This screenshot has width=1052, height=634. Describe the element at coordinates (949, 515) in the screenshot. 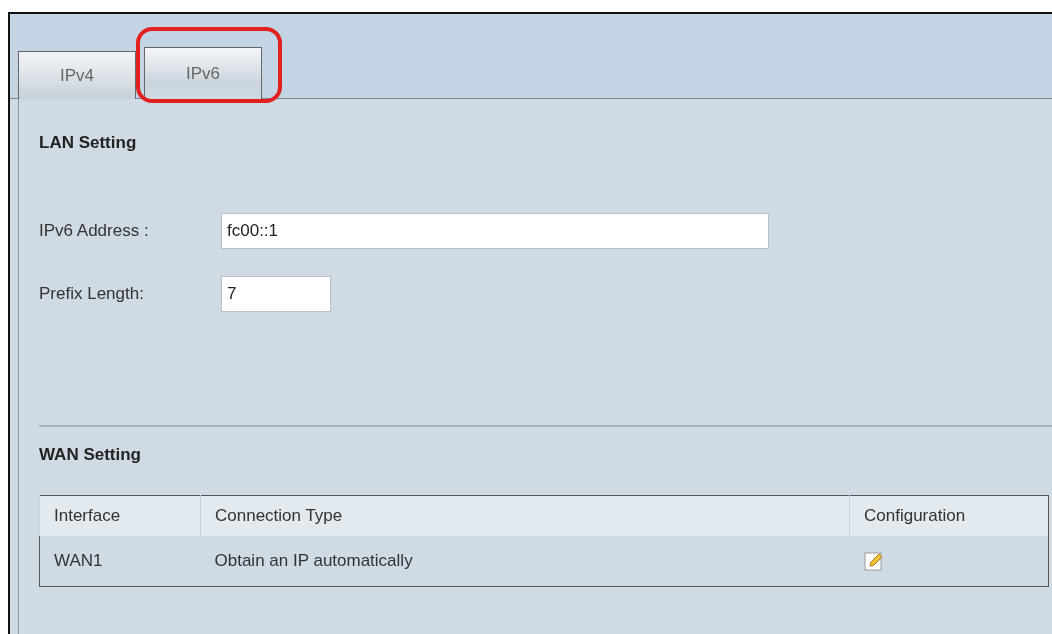

I see `column-header: Configuration` at that location.